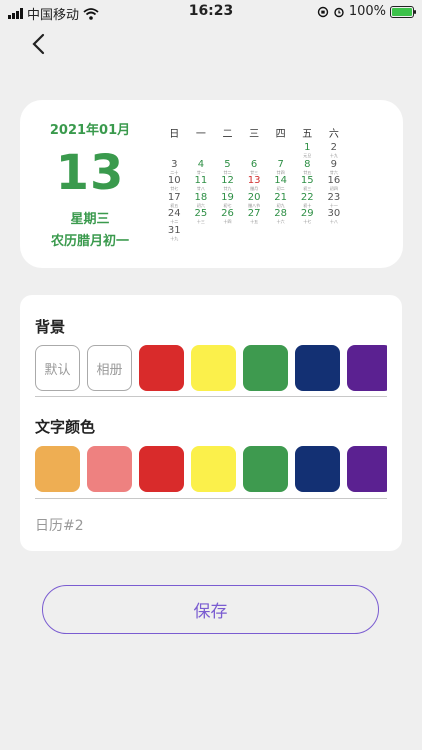 Image resolution: width=422 pixels, height=750 pixels. Describe the element at coordinates (89, 241) in the screenshot. I see `lunar-date: 农历腊月初一` at that location.